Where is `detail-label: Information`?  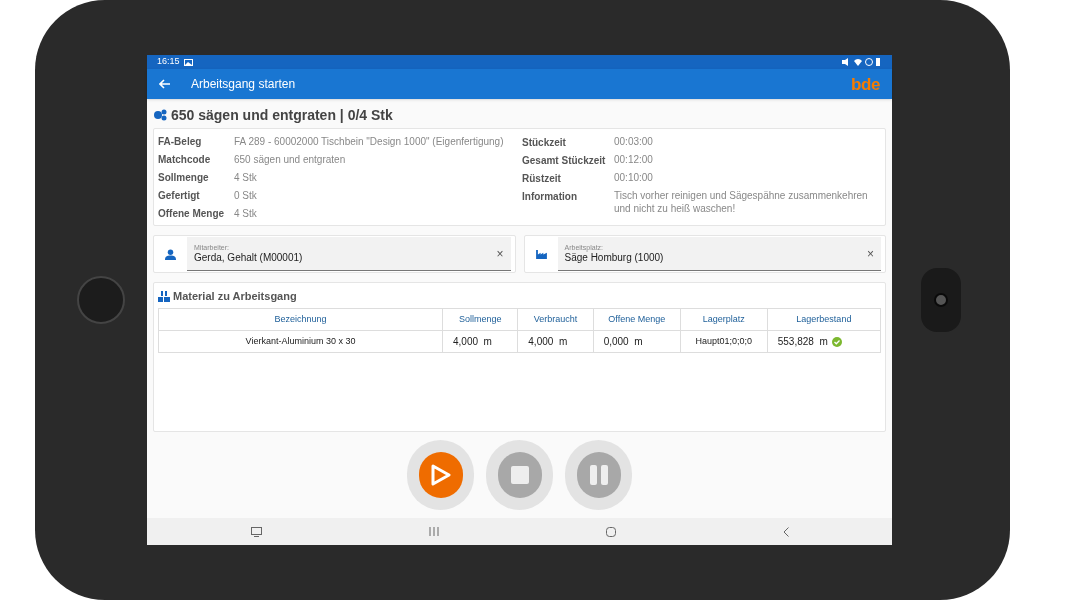 detail-label: Information is located at coordinates (550, 197).